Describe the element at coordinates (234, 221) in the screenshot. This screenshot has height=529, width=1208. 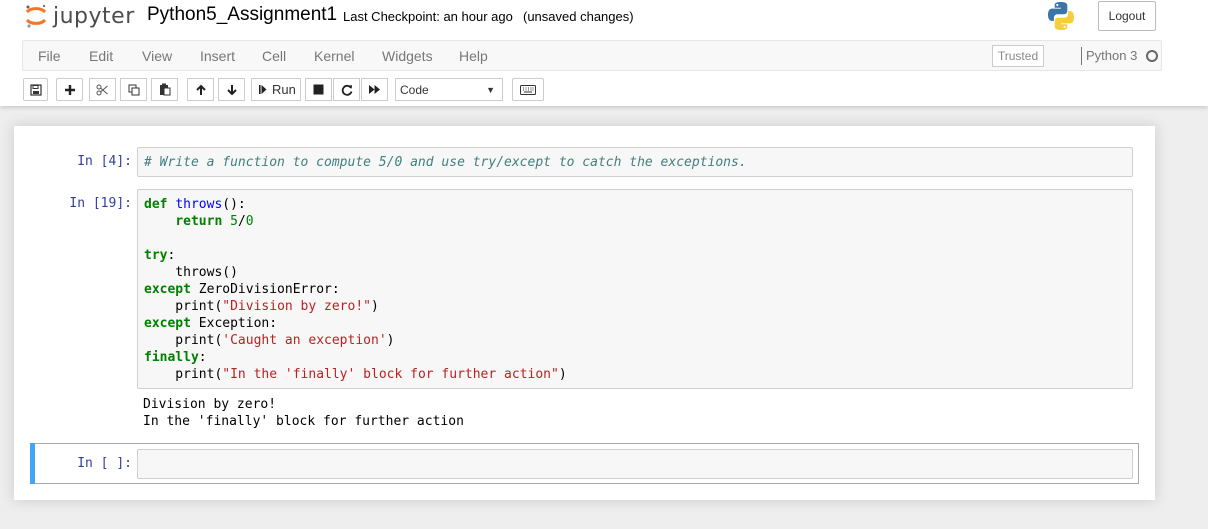
I see `code-token: 5` at that location.